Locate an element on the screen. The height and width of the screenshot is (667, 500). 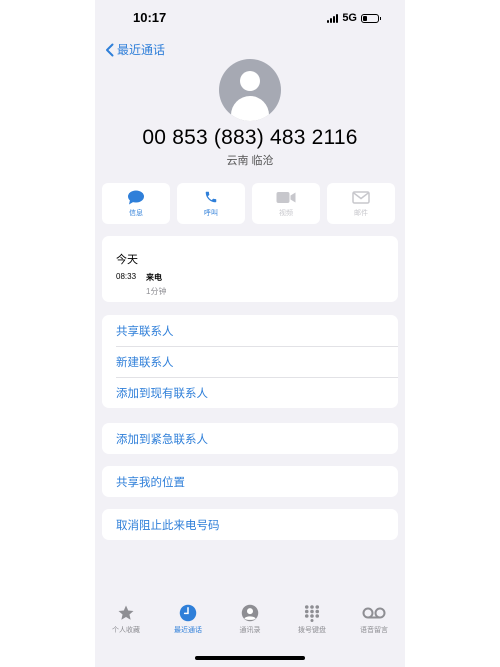
status-indicators: 5G is located at coordinates (354, 18).